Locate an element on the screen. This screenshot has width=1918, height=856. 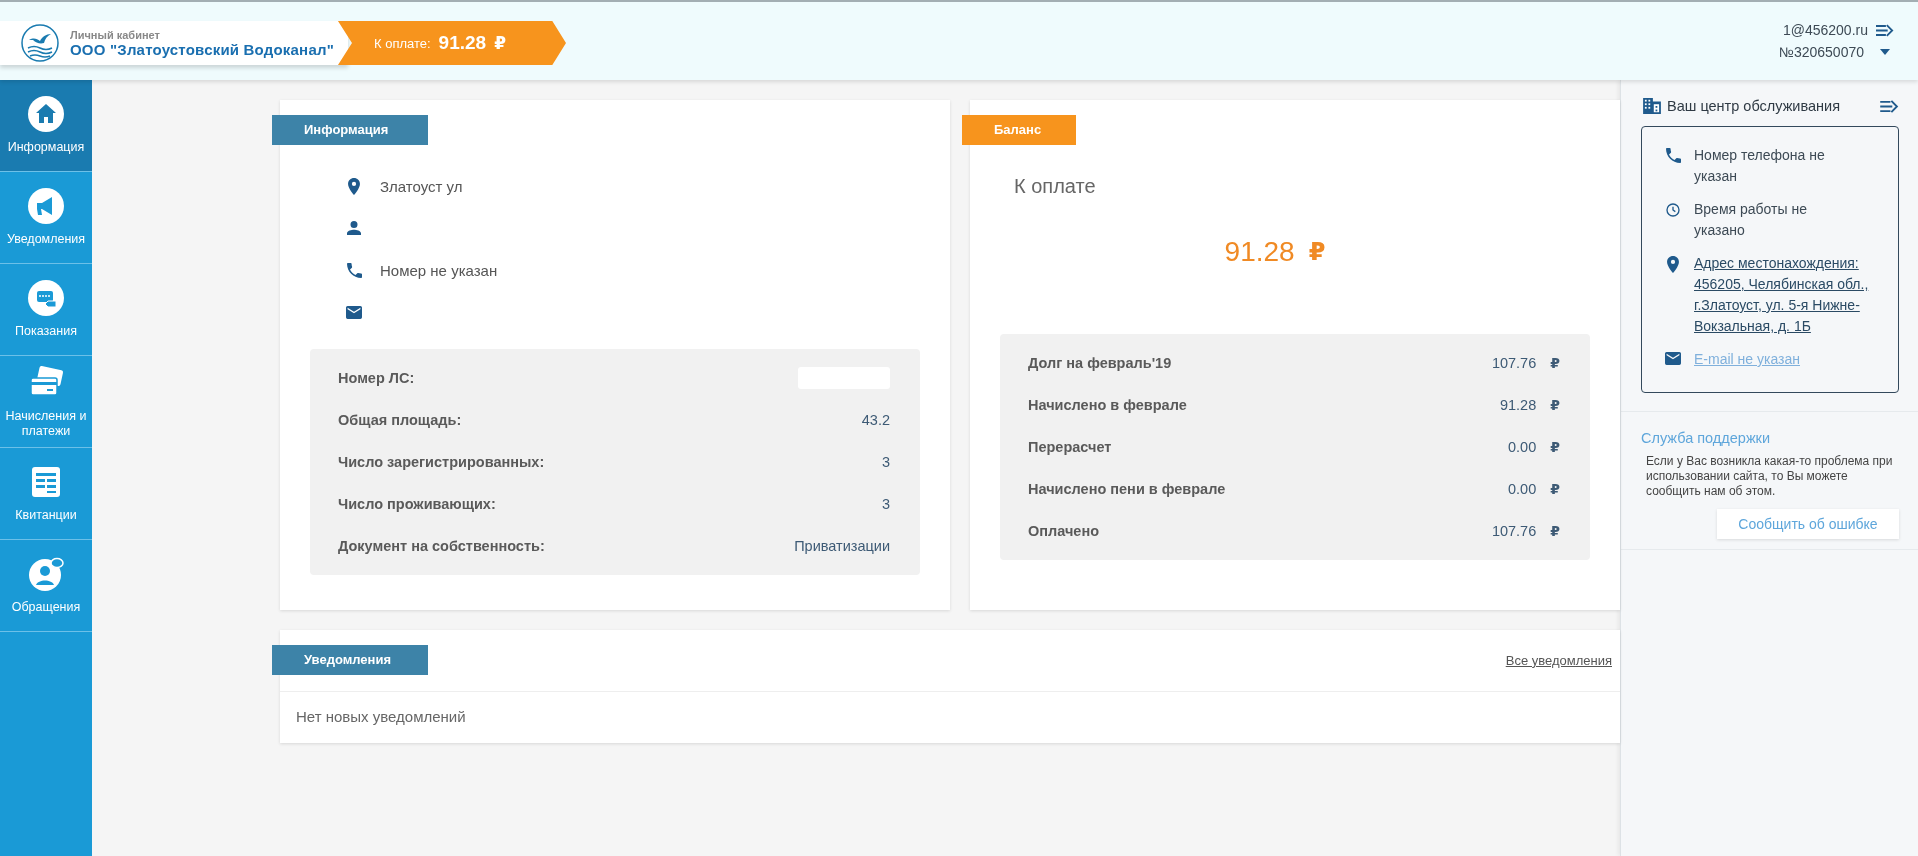
contact-text: Златоуст ул is located at coordinates (421, 186).